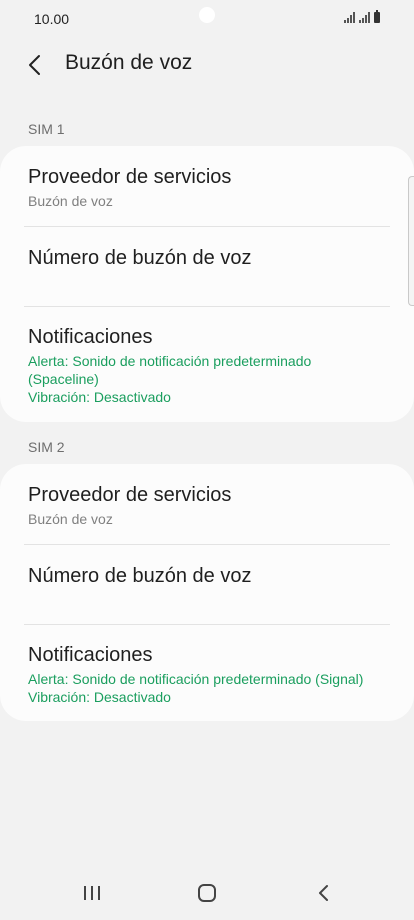  I want to click on recents-button, so click(92, 893).